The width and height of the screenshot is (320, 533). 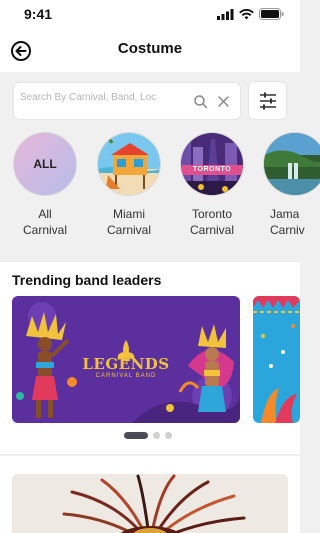 I want to click on category-toronto: TORONTO Toronto Carnival, so click(x=212, y=185).